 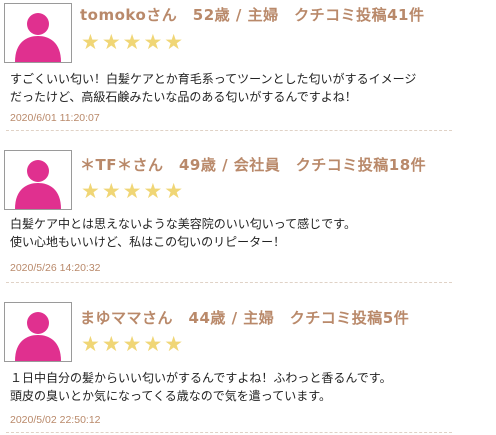 What do you see at coordinates (183, 97) in the screenshot?
I see `review-text-line: だったけど、高級石鹸みたいな品のある匂いがするんですよね！` at bounding box center [183, 97].